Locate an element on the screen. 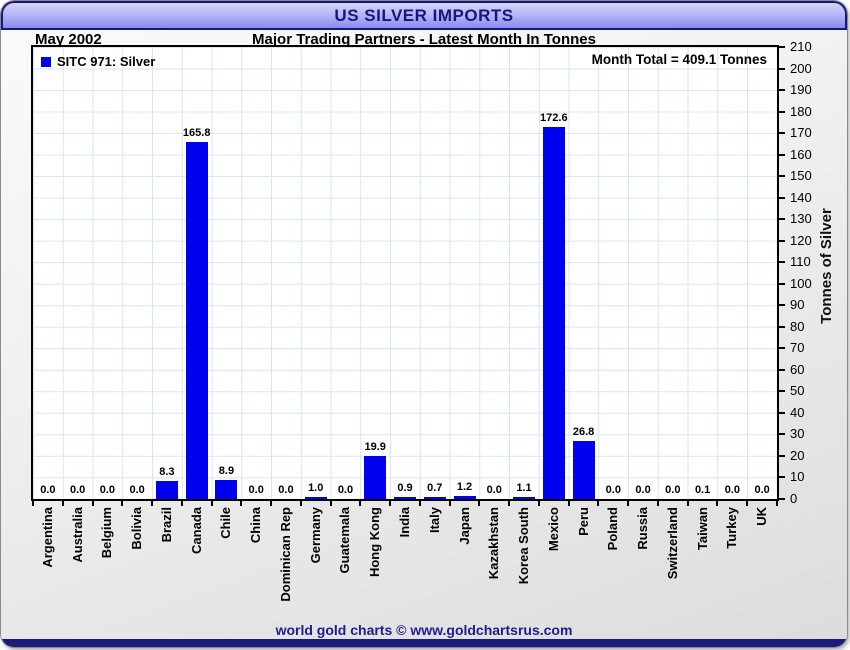 The height and width of the screenshot is (650, 850). x-axis-label: Italy is located at coordinates (434, 520).